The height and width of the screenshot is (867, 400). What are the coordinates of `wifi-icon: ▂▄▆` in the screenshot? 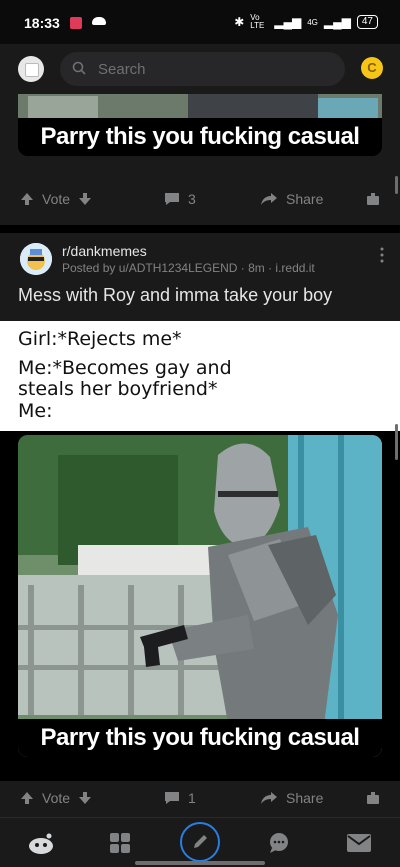 It's located at (288, 22).